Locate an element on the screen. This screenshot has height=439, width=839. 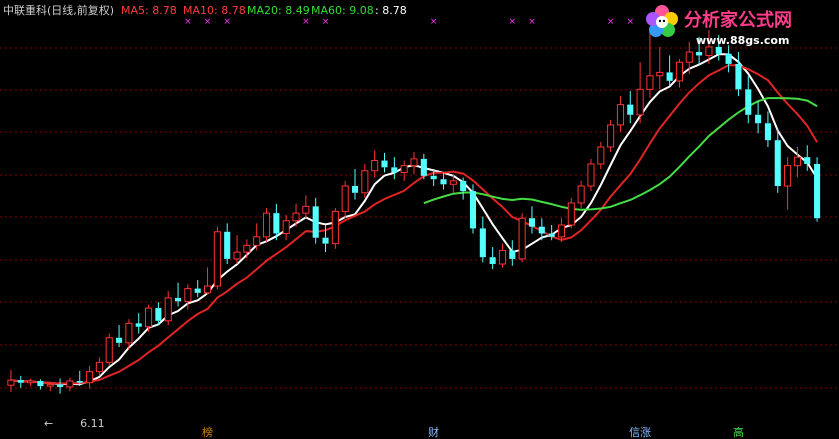
event-label: 财 is located at coordinates (433, 432).